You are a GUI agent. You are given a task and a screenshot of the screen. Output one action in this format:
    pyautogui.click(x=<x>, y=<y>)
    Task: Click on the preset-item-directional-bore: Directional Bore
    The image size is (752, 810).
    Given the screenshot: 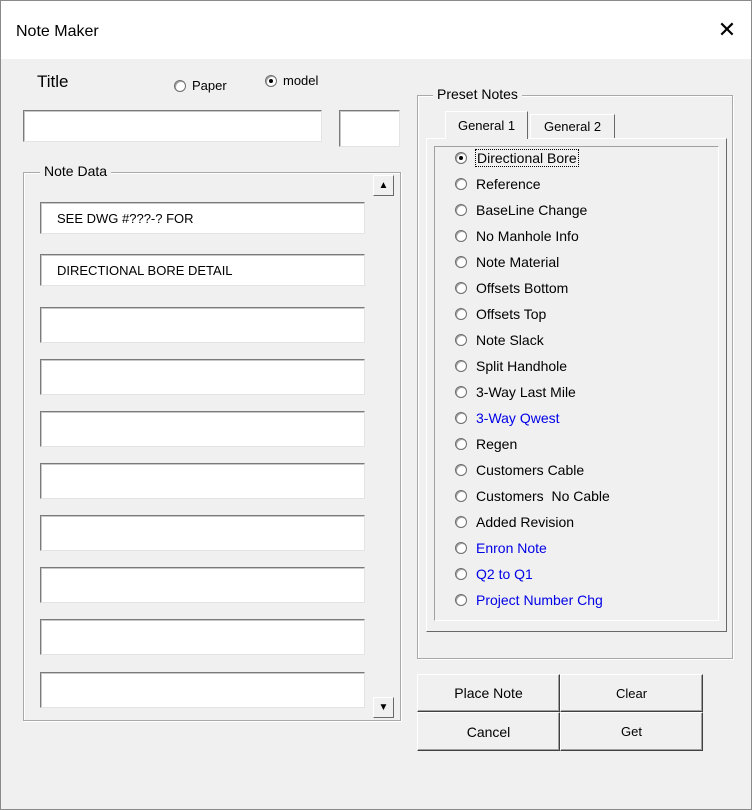 What is the action you would take?
    pyautogui.click(x=517, y=158)
    